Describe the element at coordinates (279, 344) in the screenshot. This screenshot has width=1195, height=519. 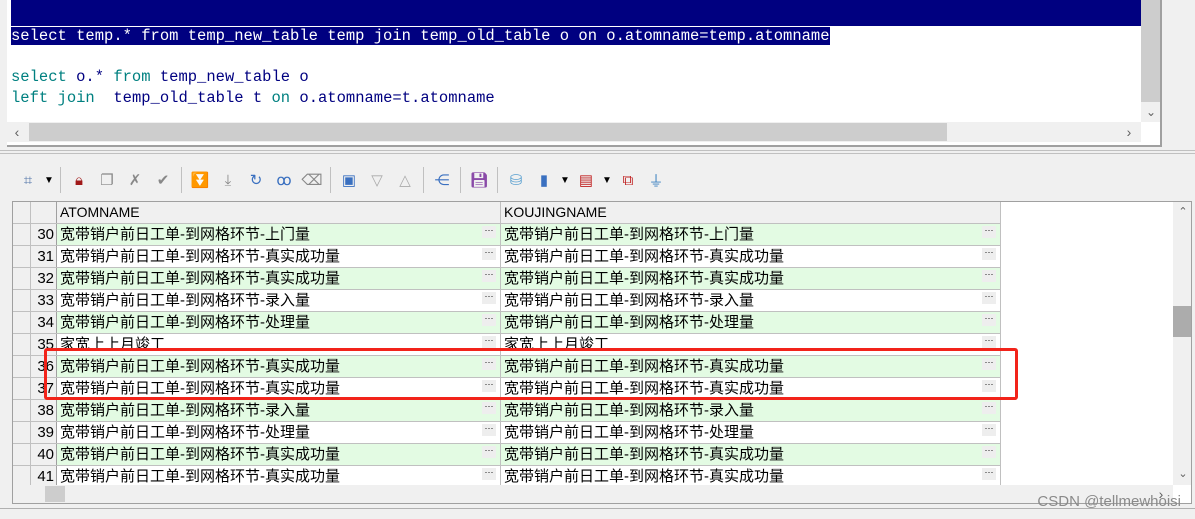
I see `cell-atomname: 家宽上上月竣工 ···` at that location.